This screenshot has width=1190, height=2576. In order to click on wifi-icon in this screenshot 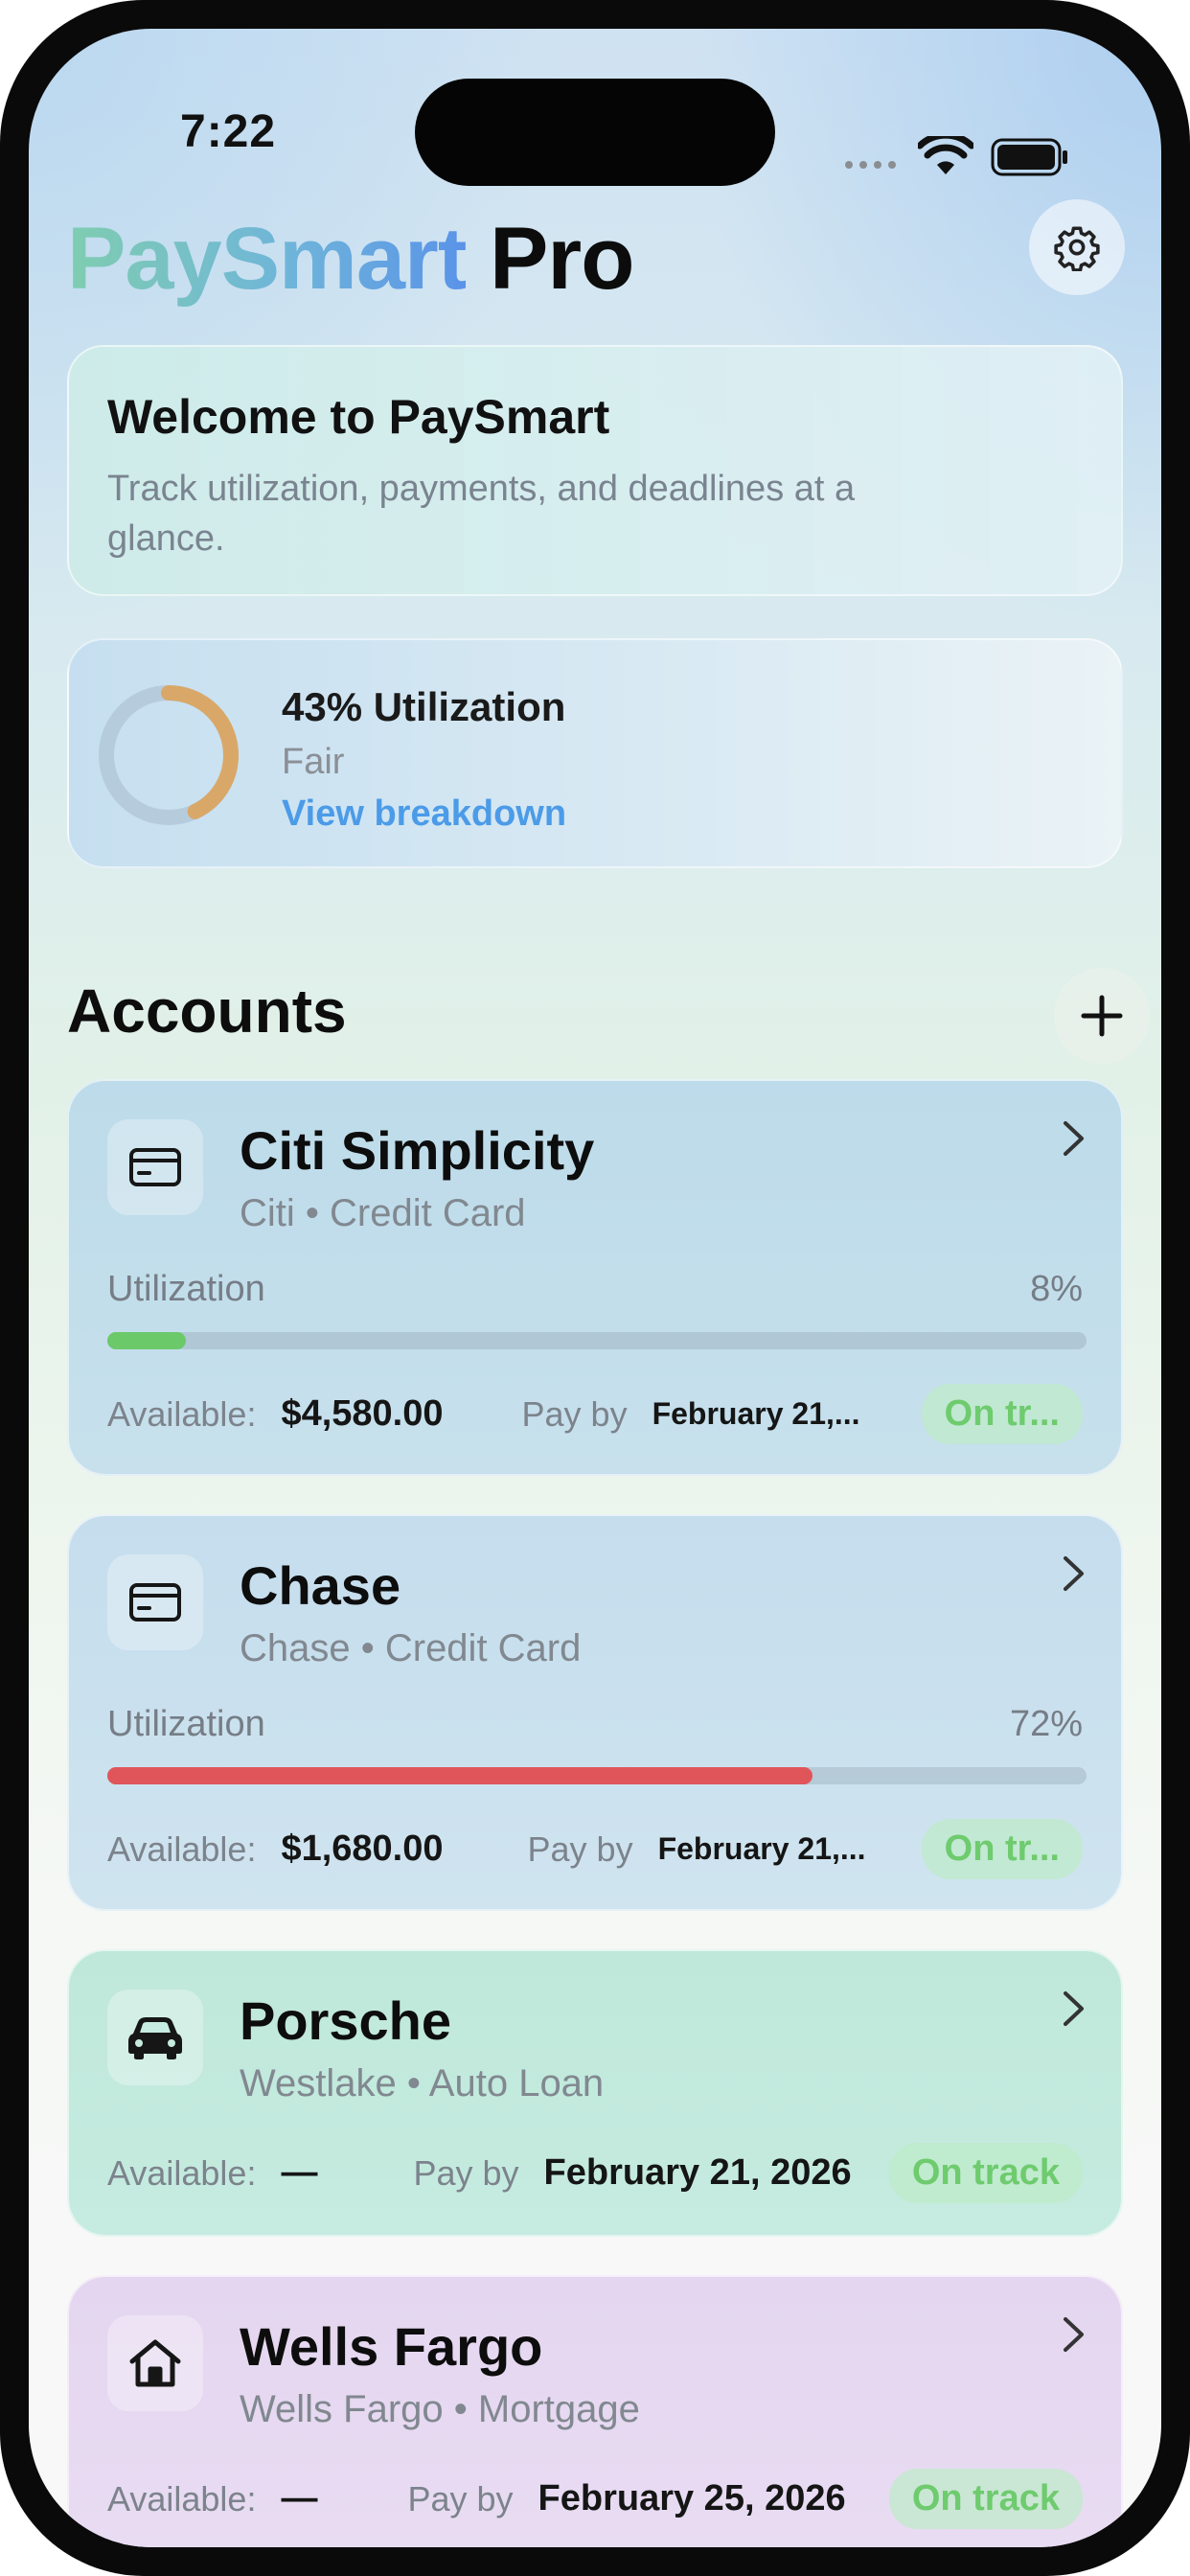, I will do `click(946, 155)`.